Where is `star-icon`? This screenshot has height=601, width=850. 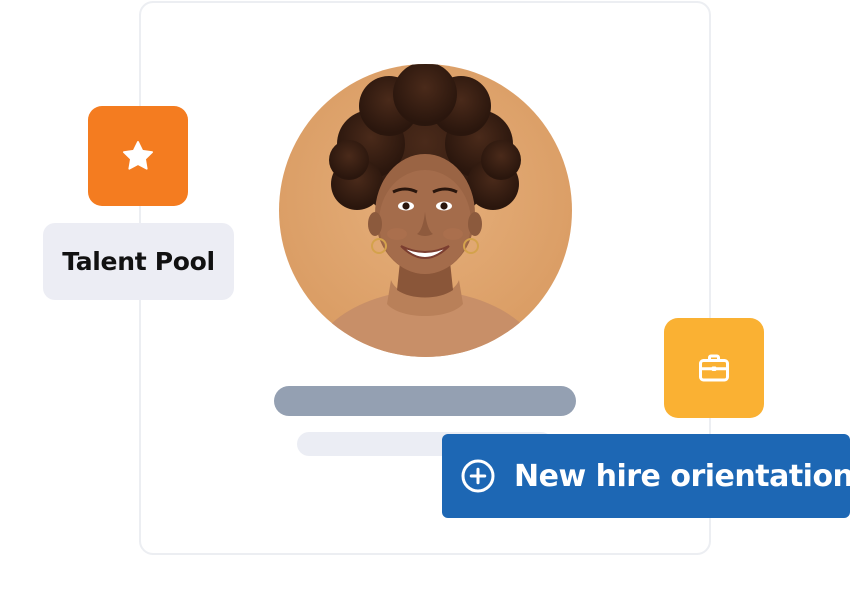
star-icon is located at coordinates (138, 155).